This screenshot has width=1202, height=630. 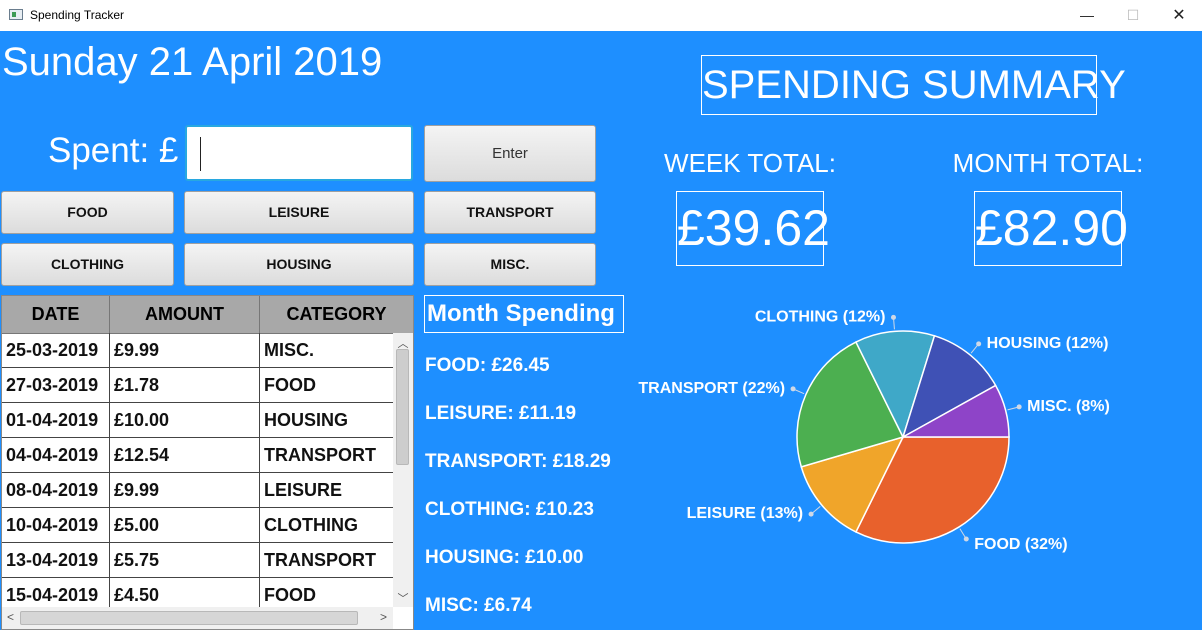 What do you see at coordinates (77, 15) in the screenshot?
I see `window-title: Spending Tracker` at bounding box center [77, 15].